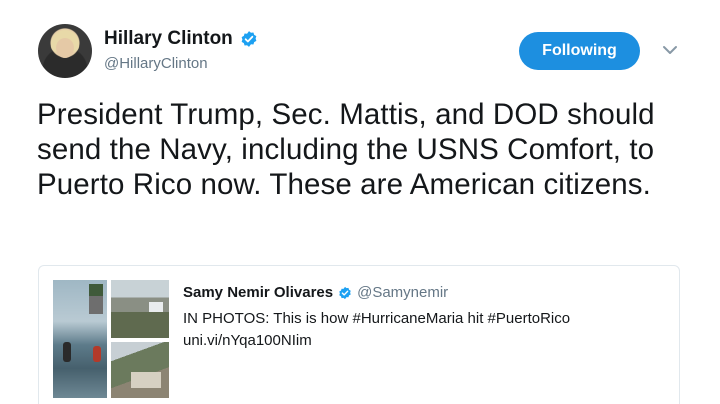  Describe the element at coordinates (579, 51) in the screenshot. I see `following-button: Following` at that location.